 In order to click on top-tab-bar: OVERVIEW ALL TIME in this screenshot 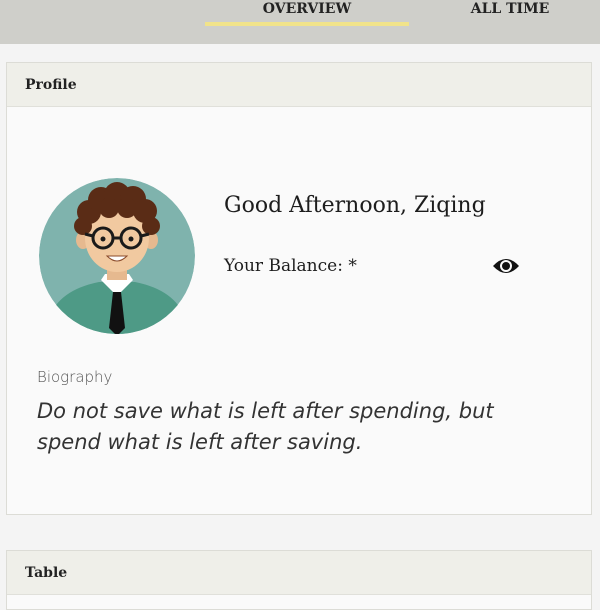, I will do `click(300, 22)`.